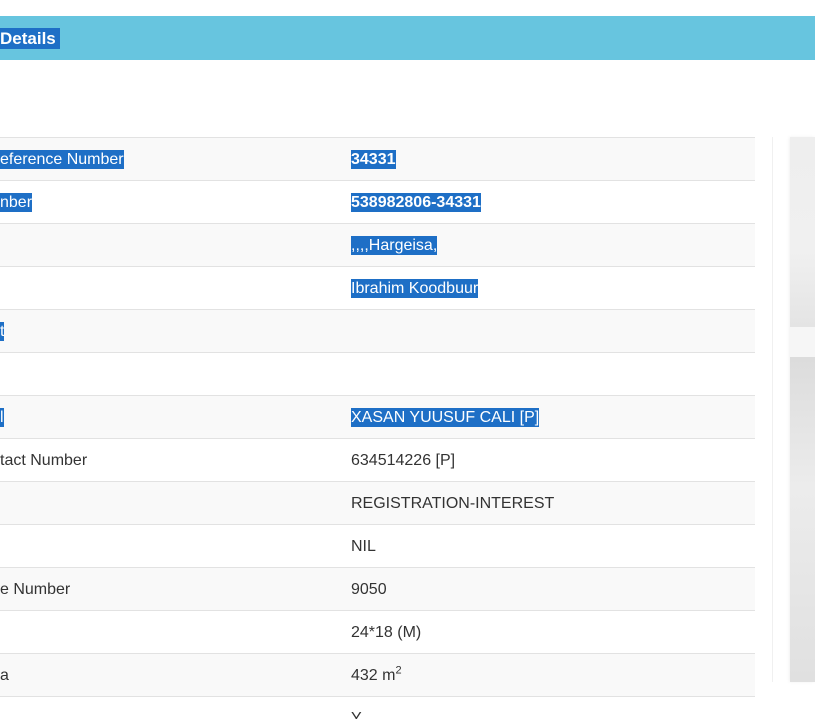 The width and height of the screenshot is (815, 719). What do you see at coordinates (377, 545) in the screenshot?
I see `table-row: NIL` at bounding box center [377, 545].